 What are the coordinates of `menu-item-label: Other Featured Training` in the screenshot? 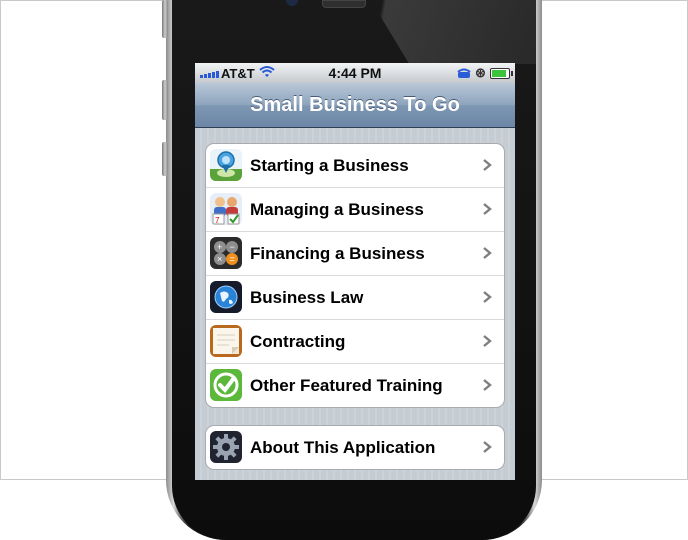 It's located at (346, 385).